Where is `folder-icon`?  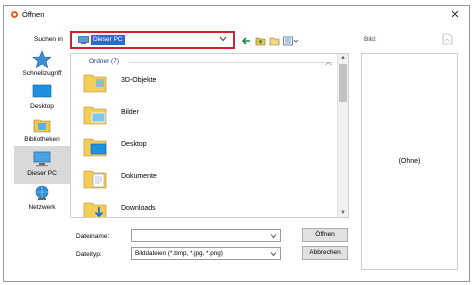
folder-icon is located at coordinates (95, 83).